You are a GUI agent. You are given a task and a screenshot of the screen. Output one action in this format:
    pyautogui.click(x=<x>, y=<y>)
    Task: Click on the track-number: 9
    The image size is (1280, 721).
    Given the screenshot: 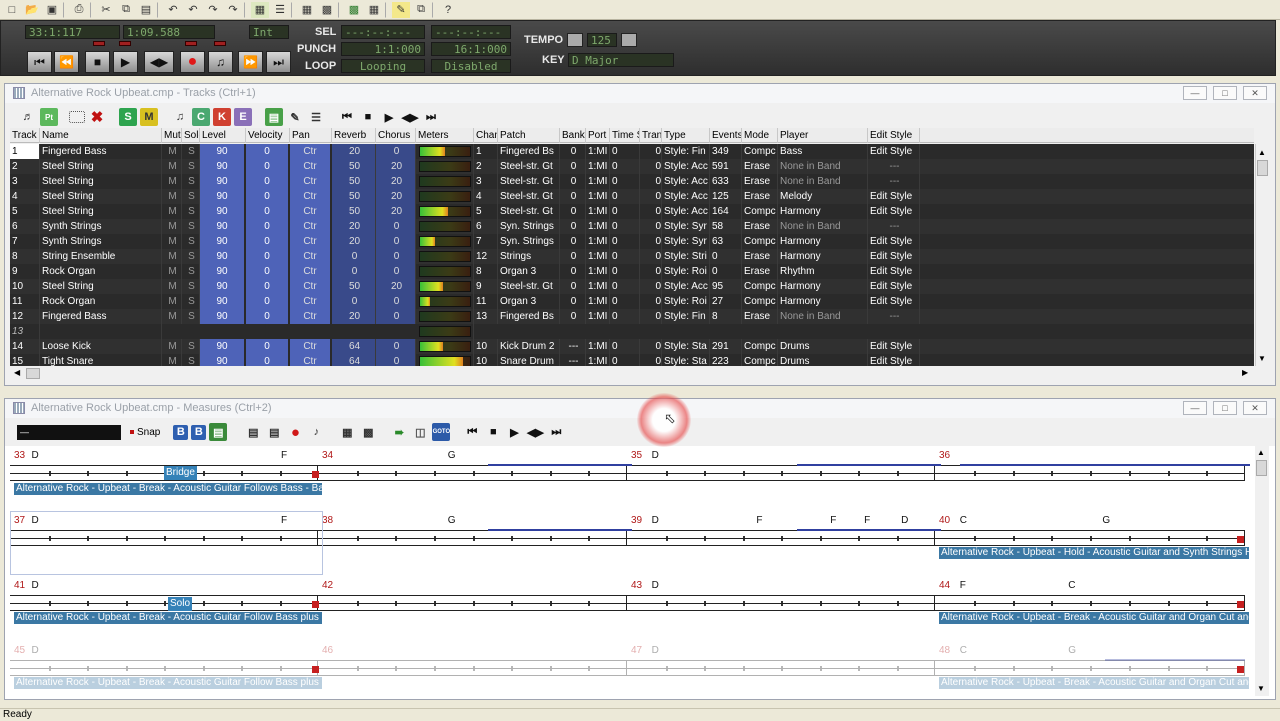 What is the action you would take?
    pyautogui.click(x=25, y=271)
    